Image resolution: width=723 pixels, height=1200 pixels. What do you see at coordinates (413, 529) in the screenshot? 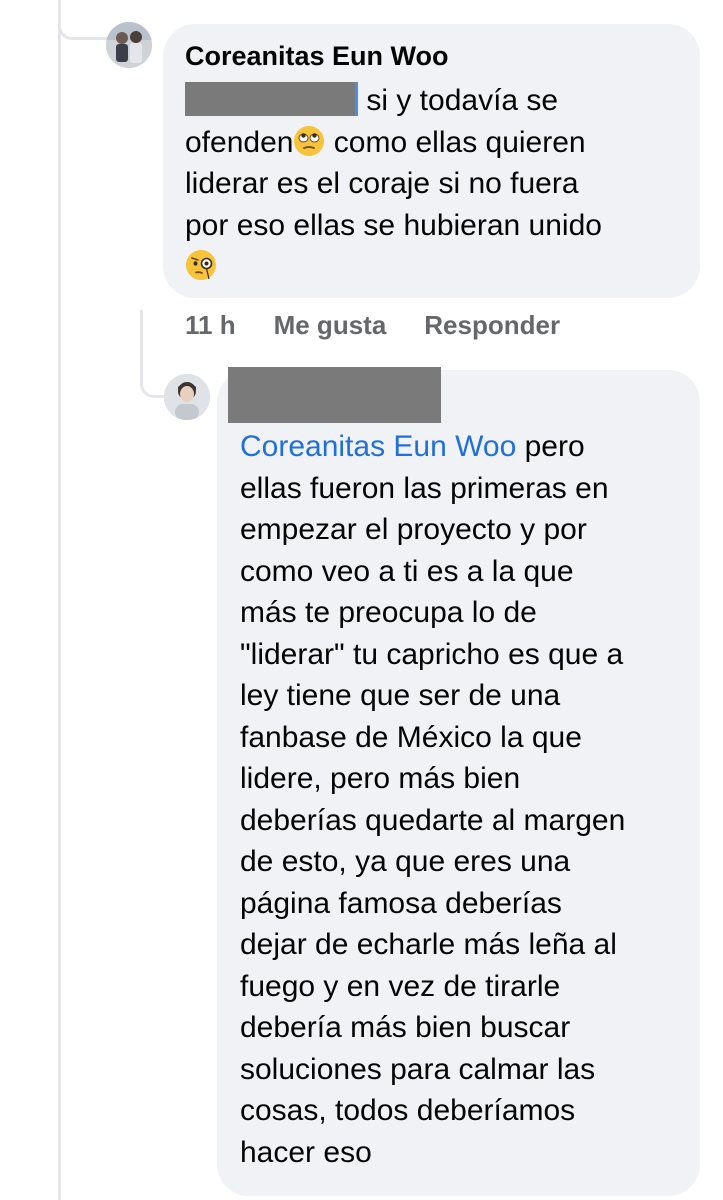
I see `reply-line: empezar el proyecto y por` at bounding box center [413, 529].